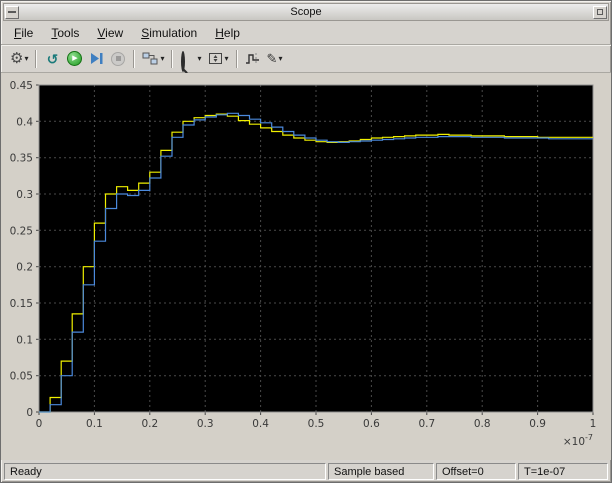 The width and height of the screenshot is (612, 483). I want to click on status-sample-mode: Sample based, so click(381, 471).